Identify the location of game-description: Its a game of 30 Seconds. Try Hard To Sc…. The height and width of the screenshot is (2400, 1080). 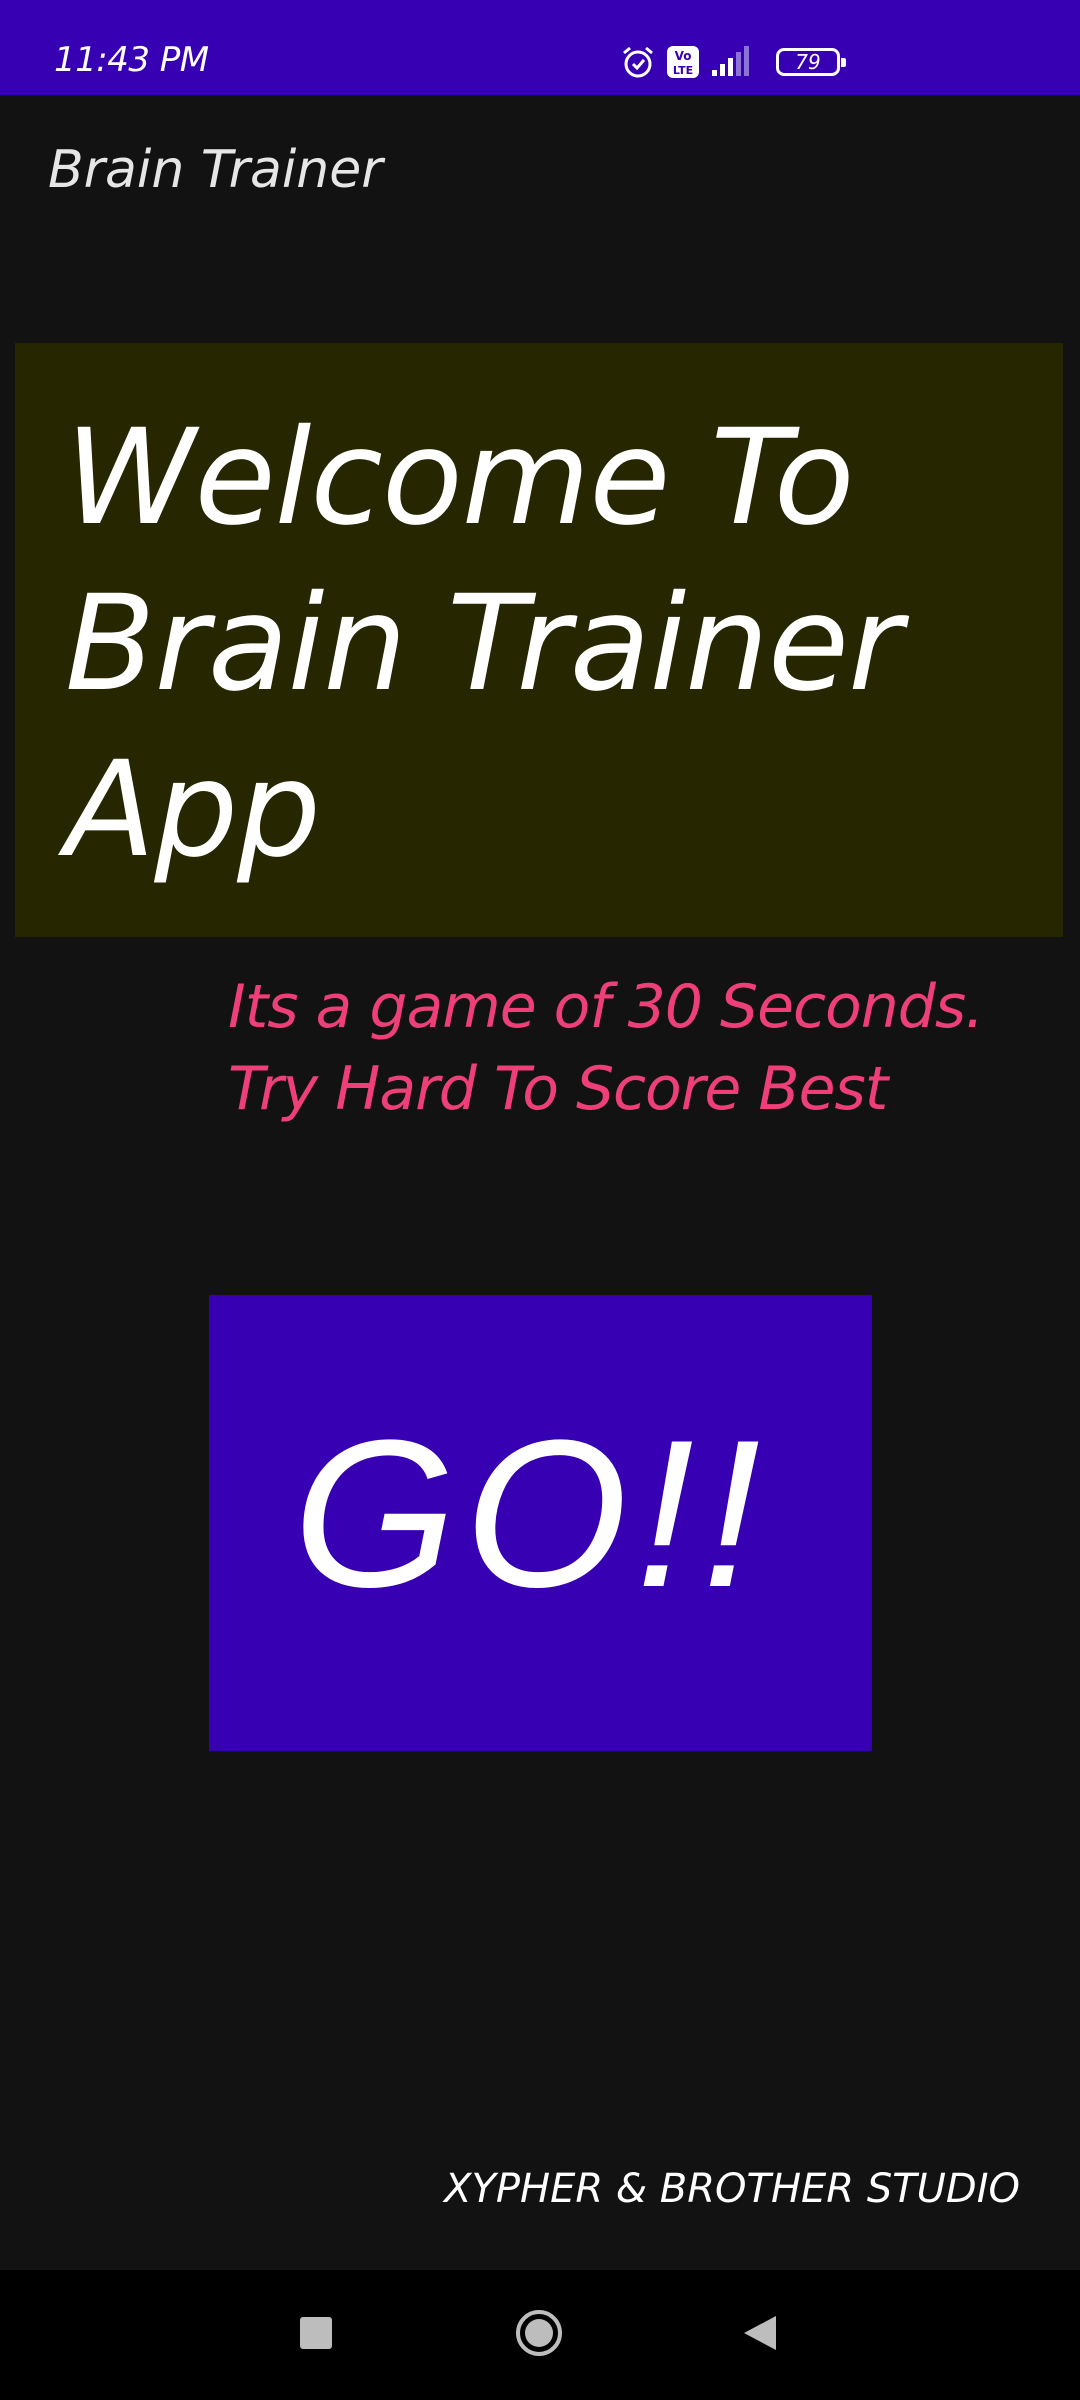
(606, 1048).